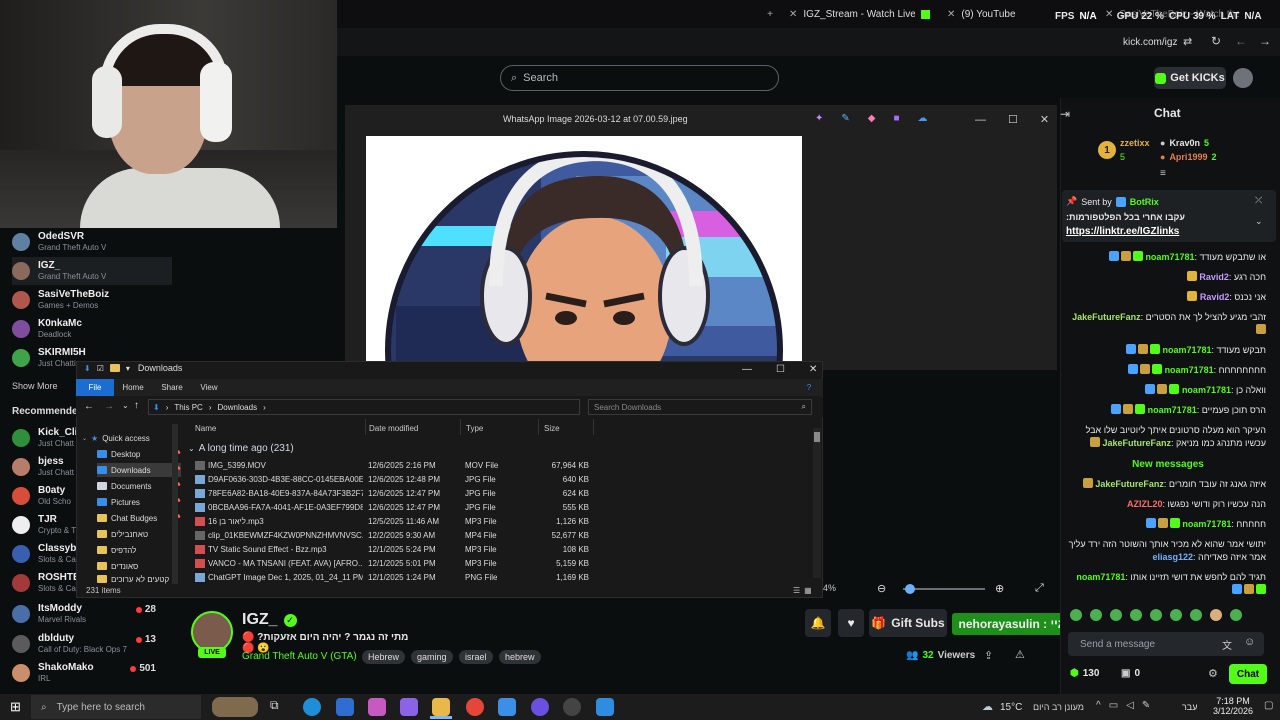 This screenshot has height=720, width=1280. What do you see at coordinates (639, 78) in the screenshot?
I see `search-input: ⌕ Search` at bounding box center [639, 78].